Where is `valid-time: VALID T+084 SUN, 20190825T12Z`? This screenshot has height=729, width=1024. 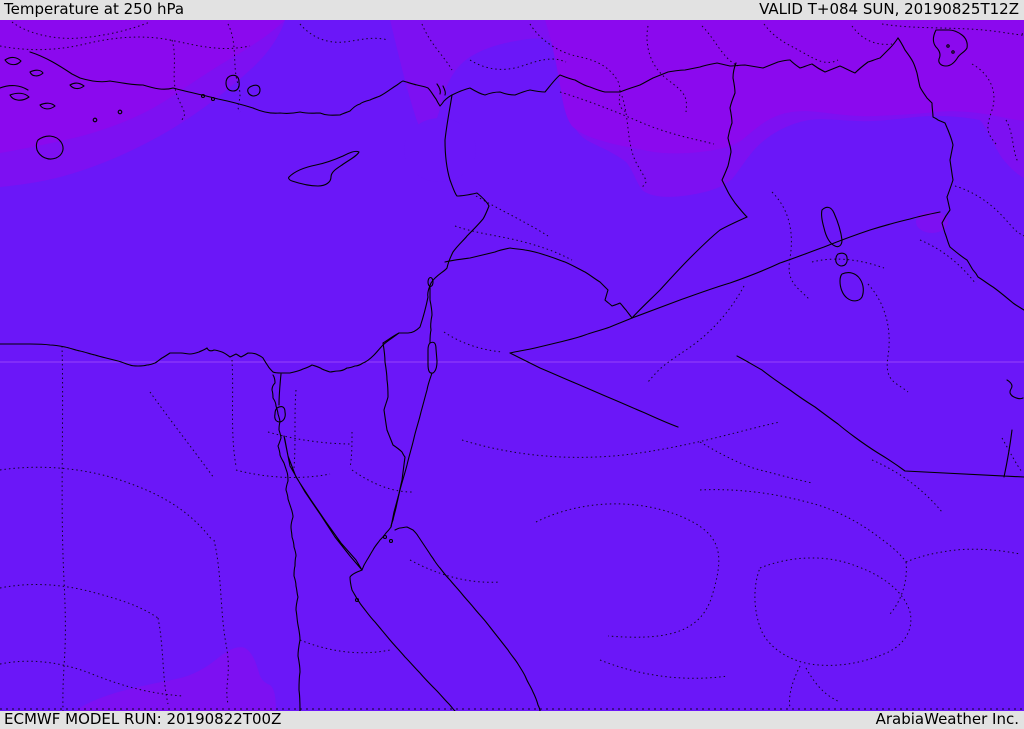
valid-time: VALID T+084 SUN, 20190825T12Z is located at coordinates (889, 9).